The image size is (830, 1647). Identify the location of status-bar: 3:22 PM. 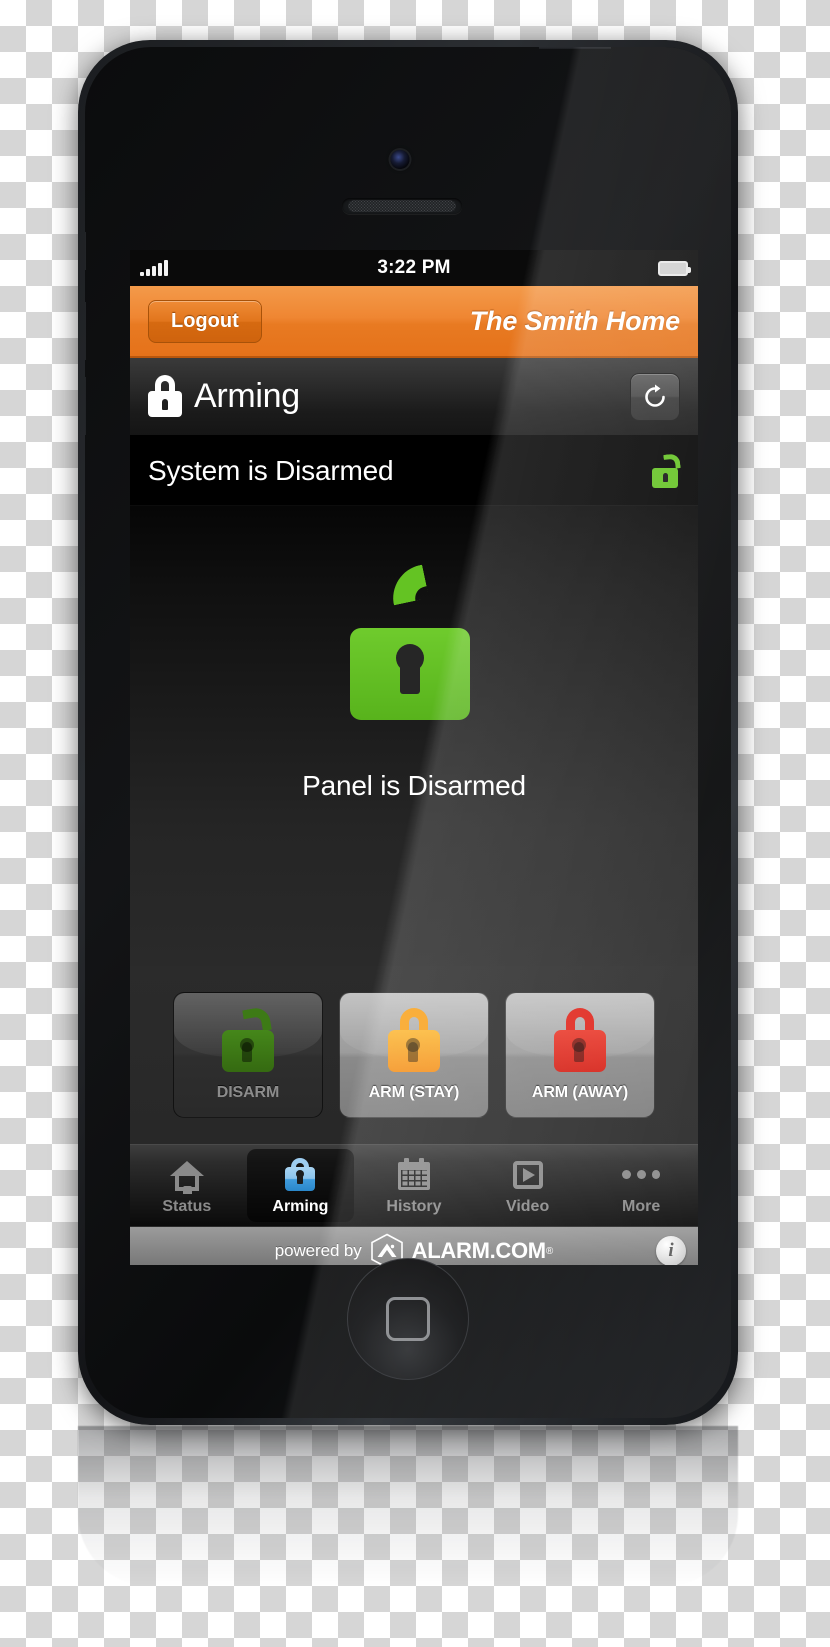
(414, 268).